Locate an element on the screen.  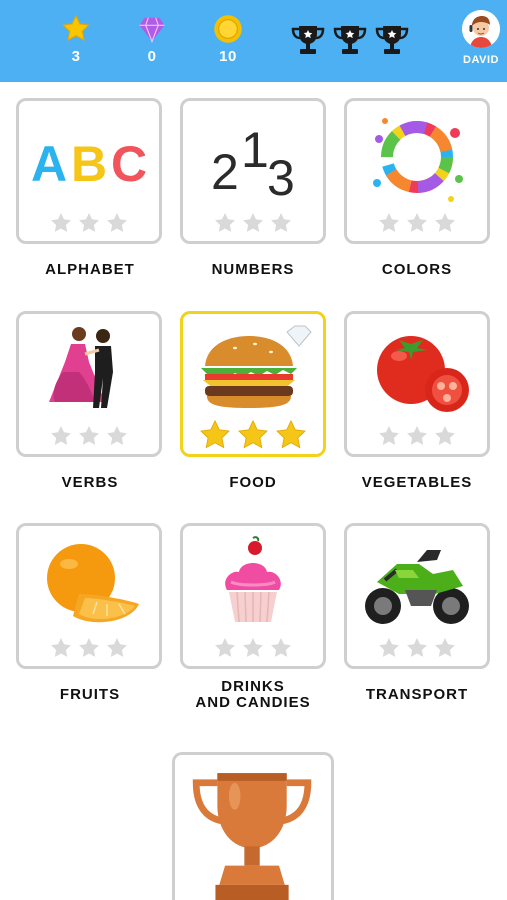
color-splash-art is located at coordinates (418, 160).